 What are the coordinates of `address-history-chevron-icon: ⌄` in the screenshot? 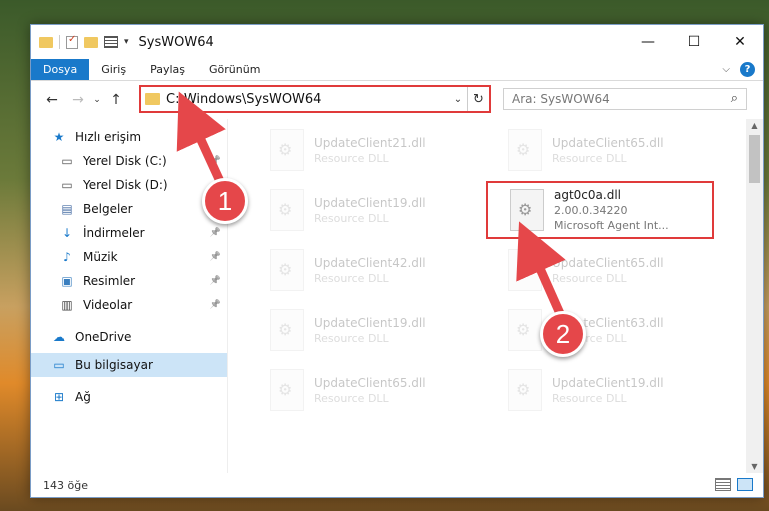 It's located at (458, 99).